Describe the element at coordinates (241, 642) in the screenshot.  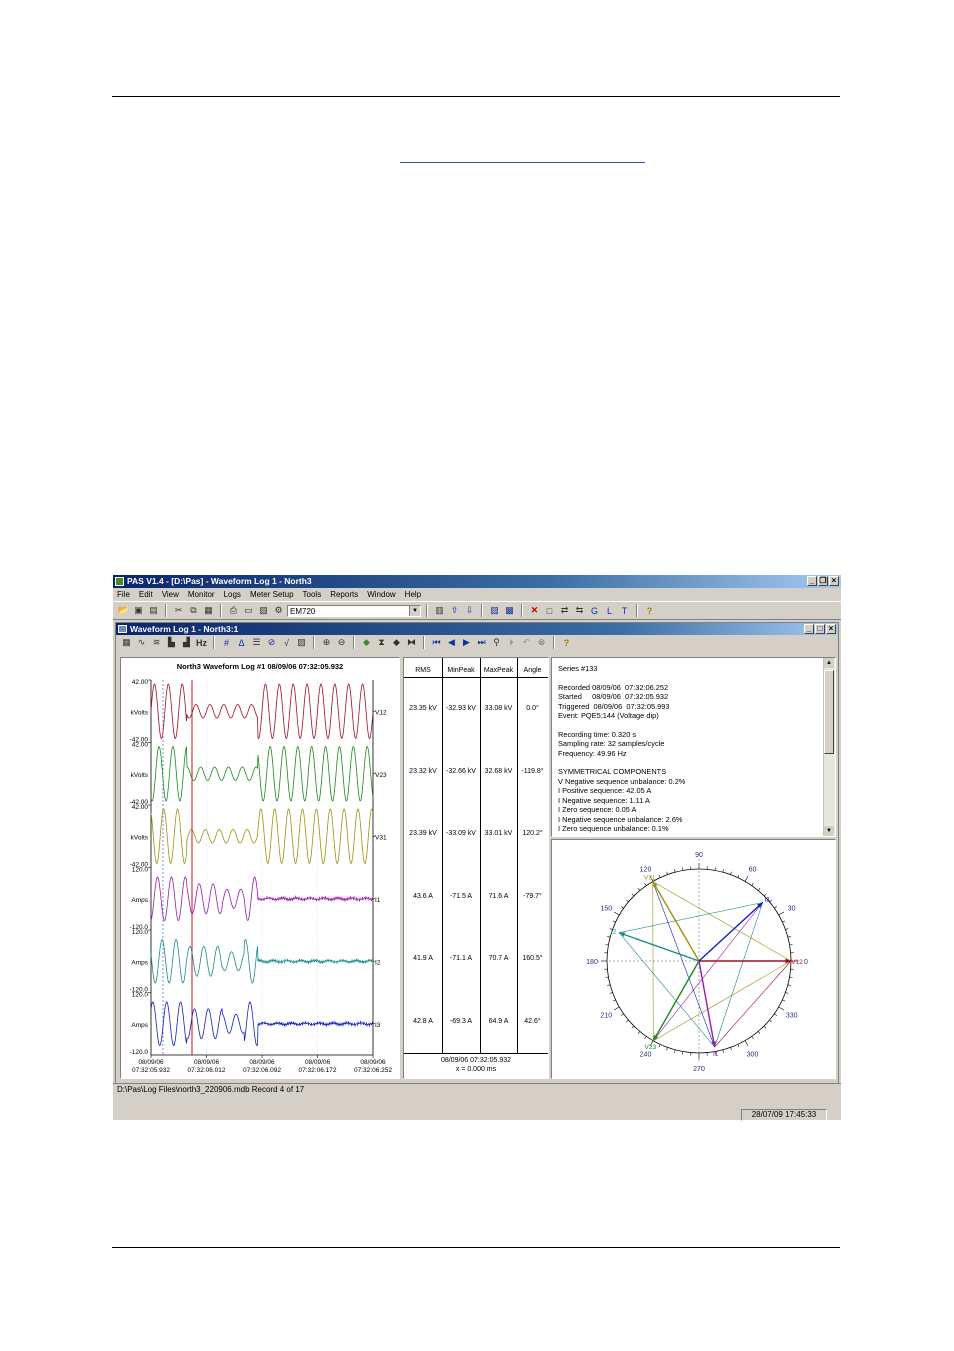
I see `delta-icon: Δ` at that location.